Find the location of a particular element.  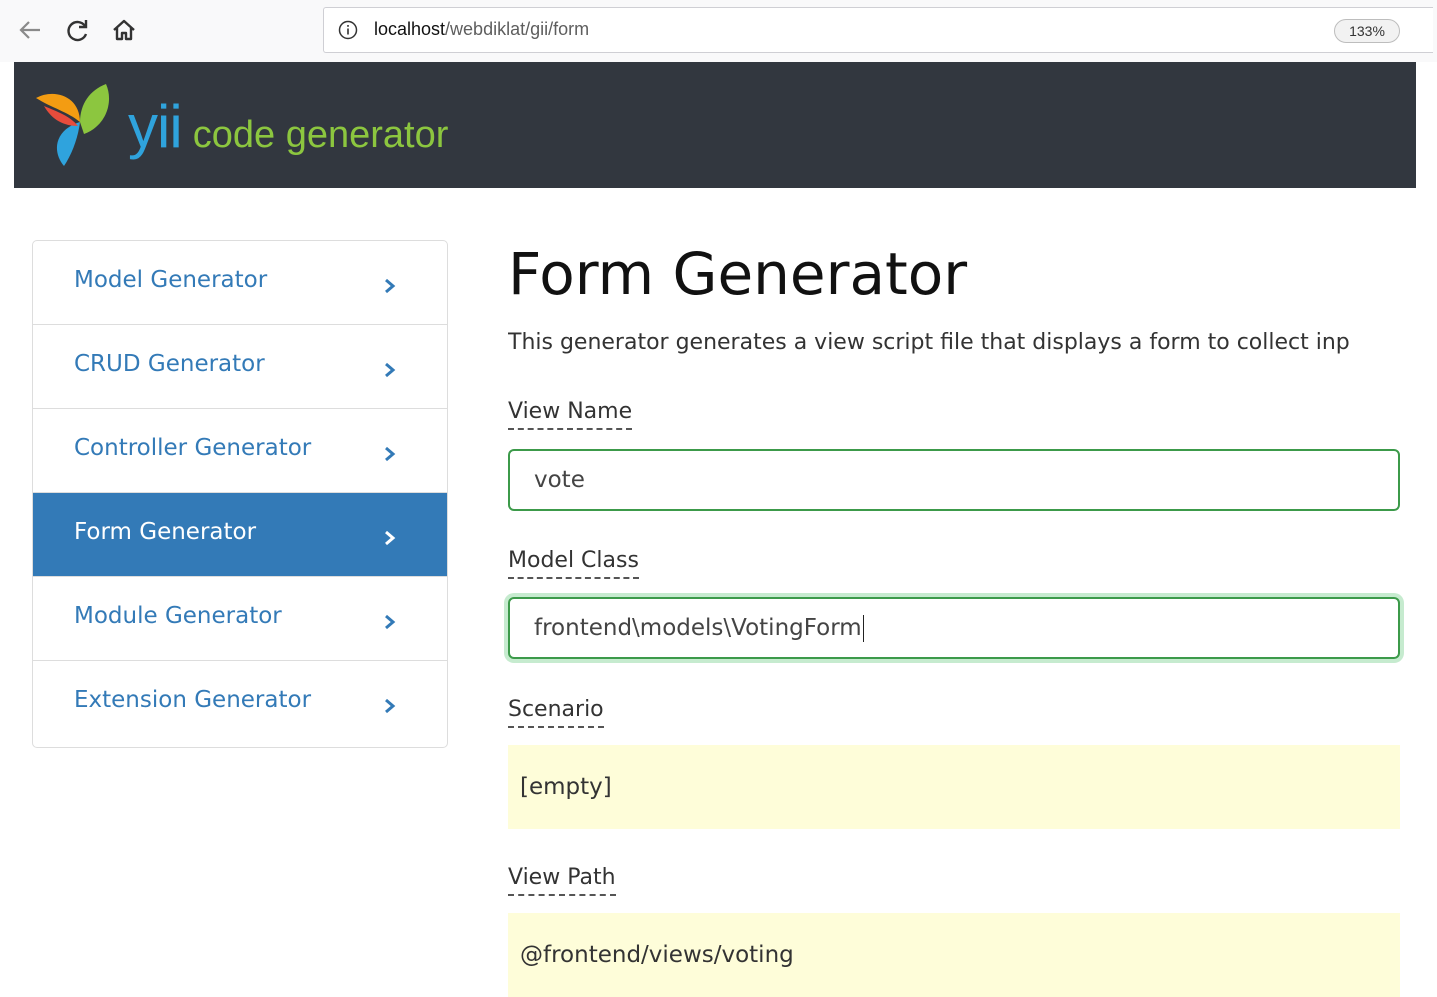

info-icon is located at coordinates (348, 32).